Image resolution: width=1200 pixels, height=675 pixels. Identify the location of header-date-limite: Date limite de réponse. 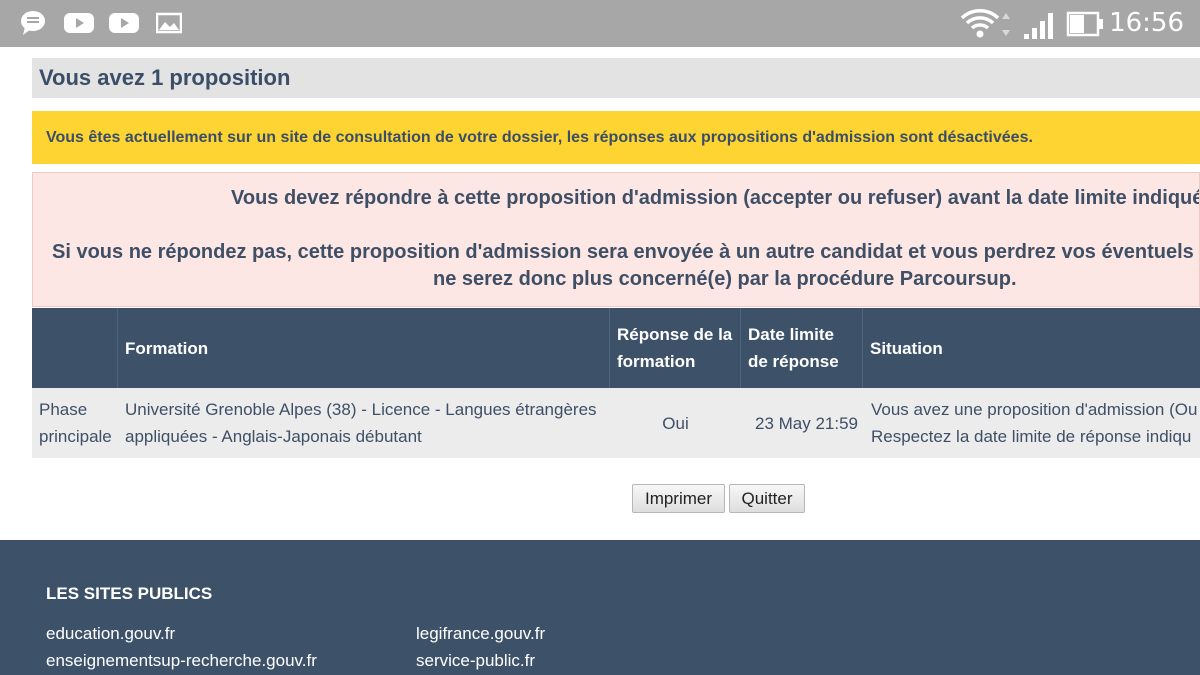
(802, 348).